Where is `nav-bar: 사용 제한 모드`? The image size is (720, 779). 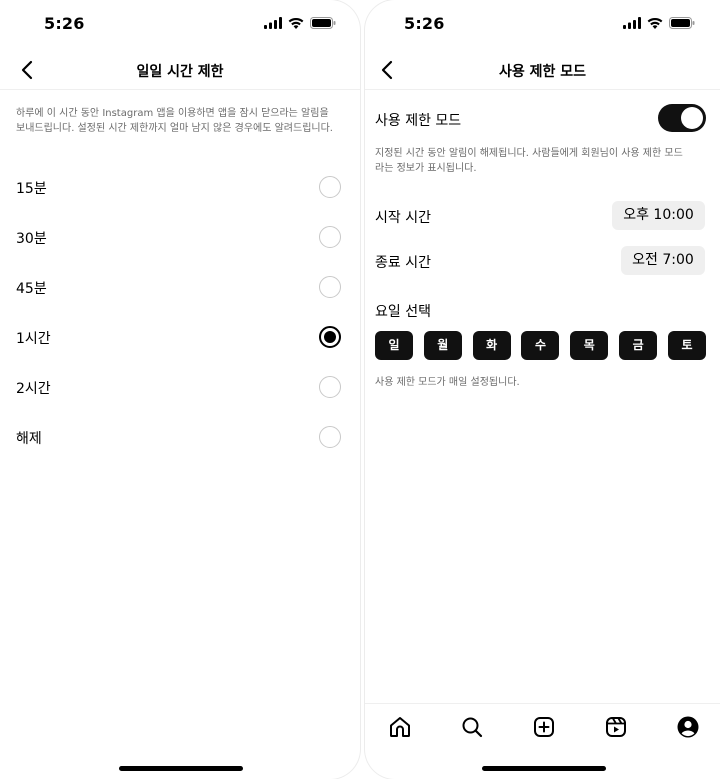 nav-bar: 사용 제한 모드 is located at coordinates (542, 71).